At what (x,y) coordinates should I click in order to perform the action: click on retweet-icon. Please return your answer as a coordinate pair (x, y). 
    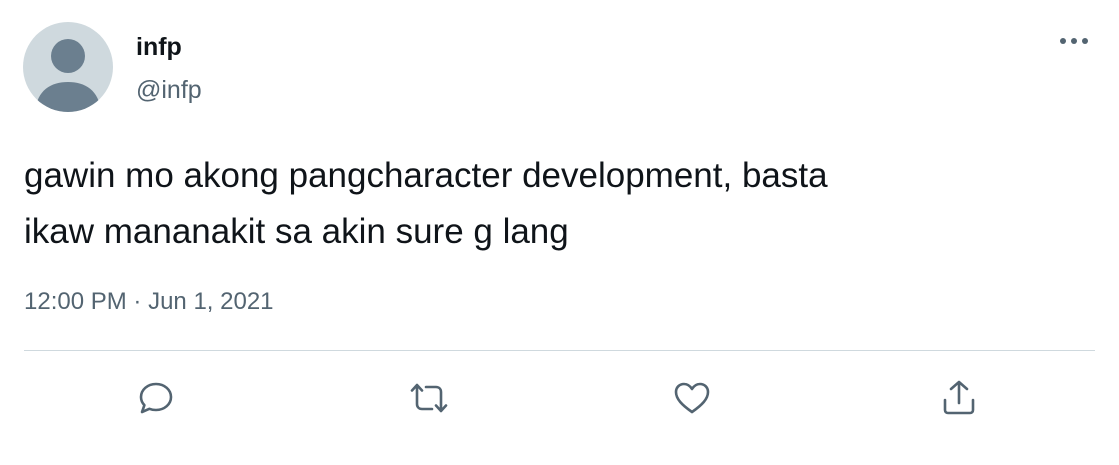
    Looking at the image, I should click on (429, 398).